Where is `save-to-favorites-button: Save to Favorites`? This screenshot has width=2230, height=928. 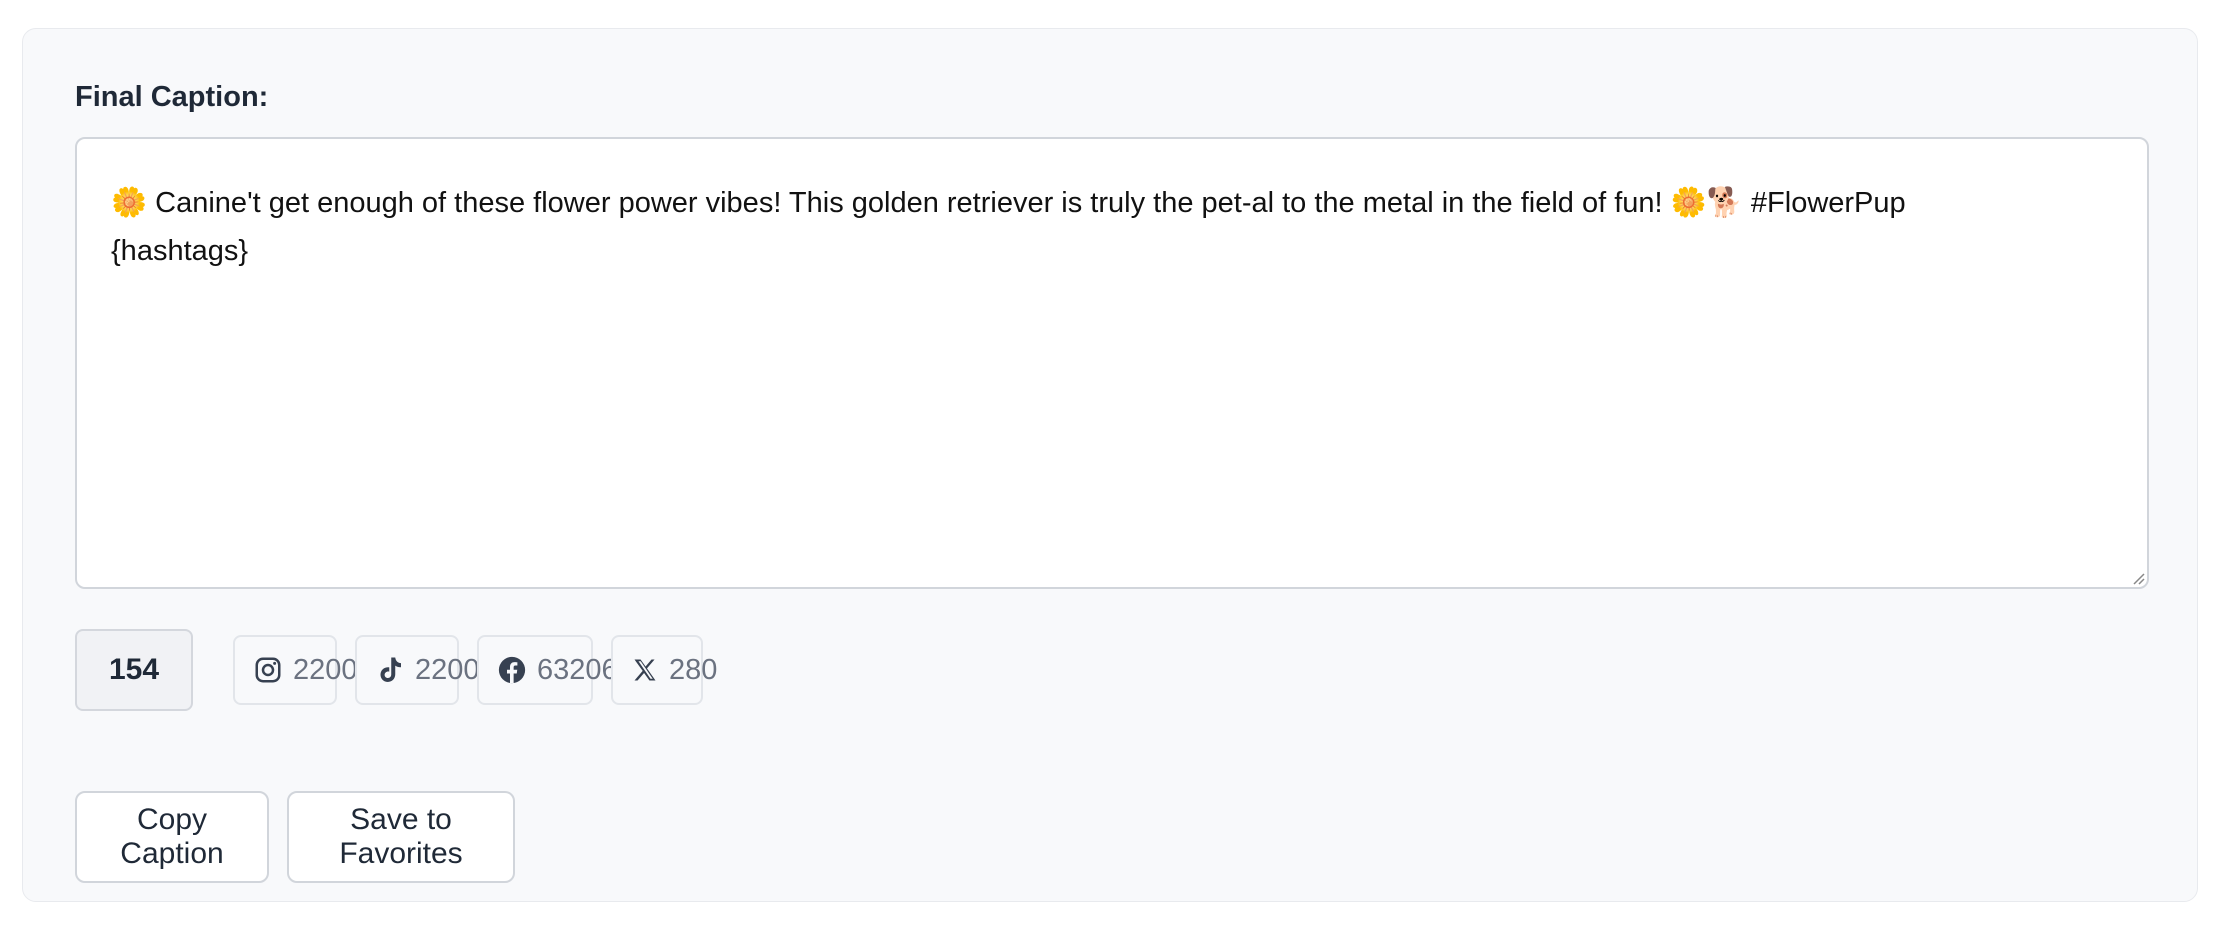 save-to-favorites-button: Save to Favorites is located at coordinates (401, 837).